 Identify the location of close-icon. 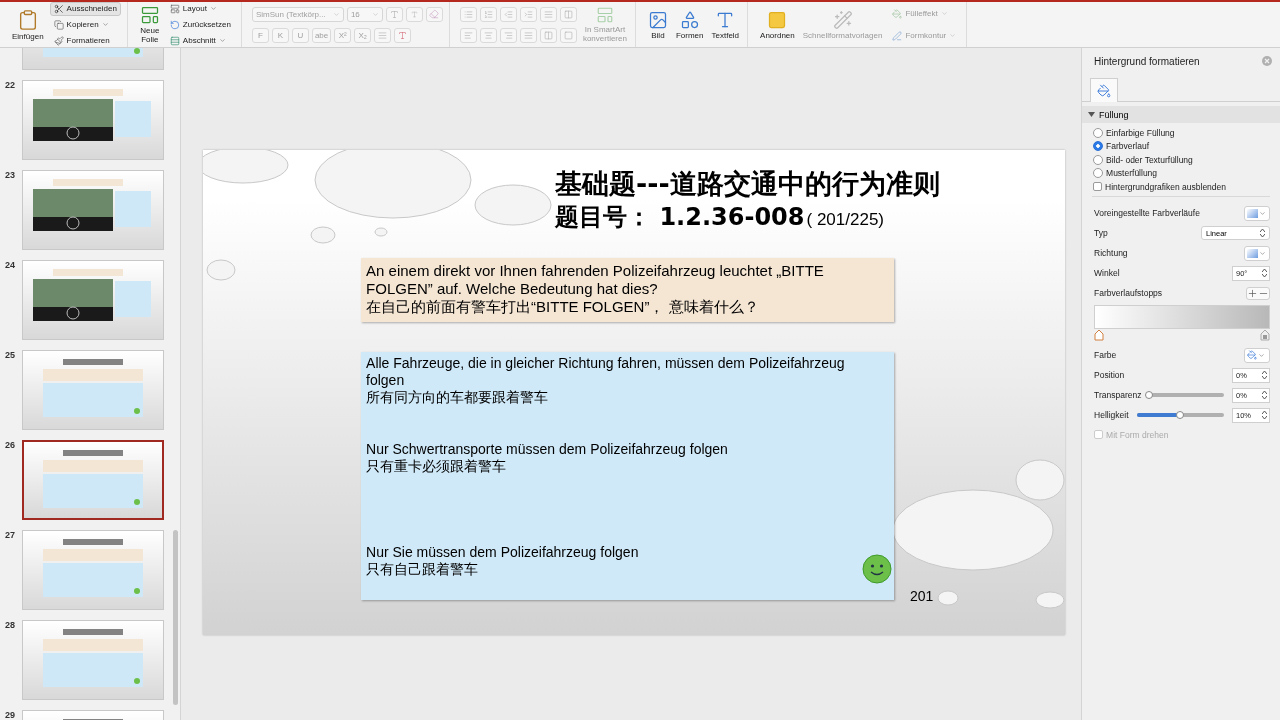
(1267, 61).